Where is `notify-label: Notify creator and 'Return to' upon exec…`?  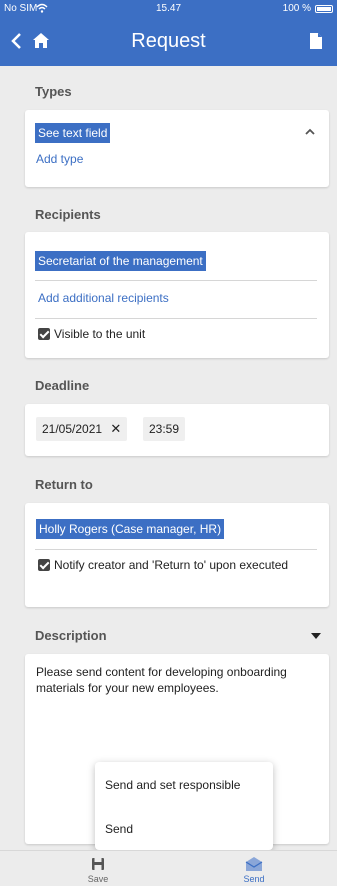
notify-label: Notify creator and 'Return to' upon exec… is located at coordinates (171, 565).